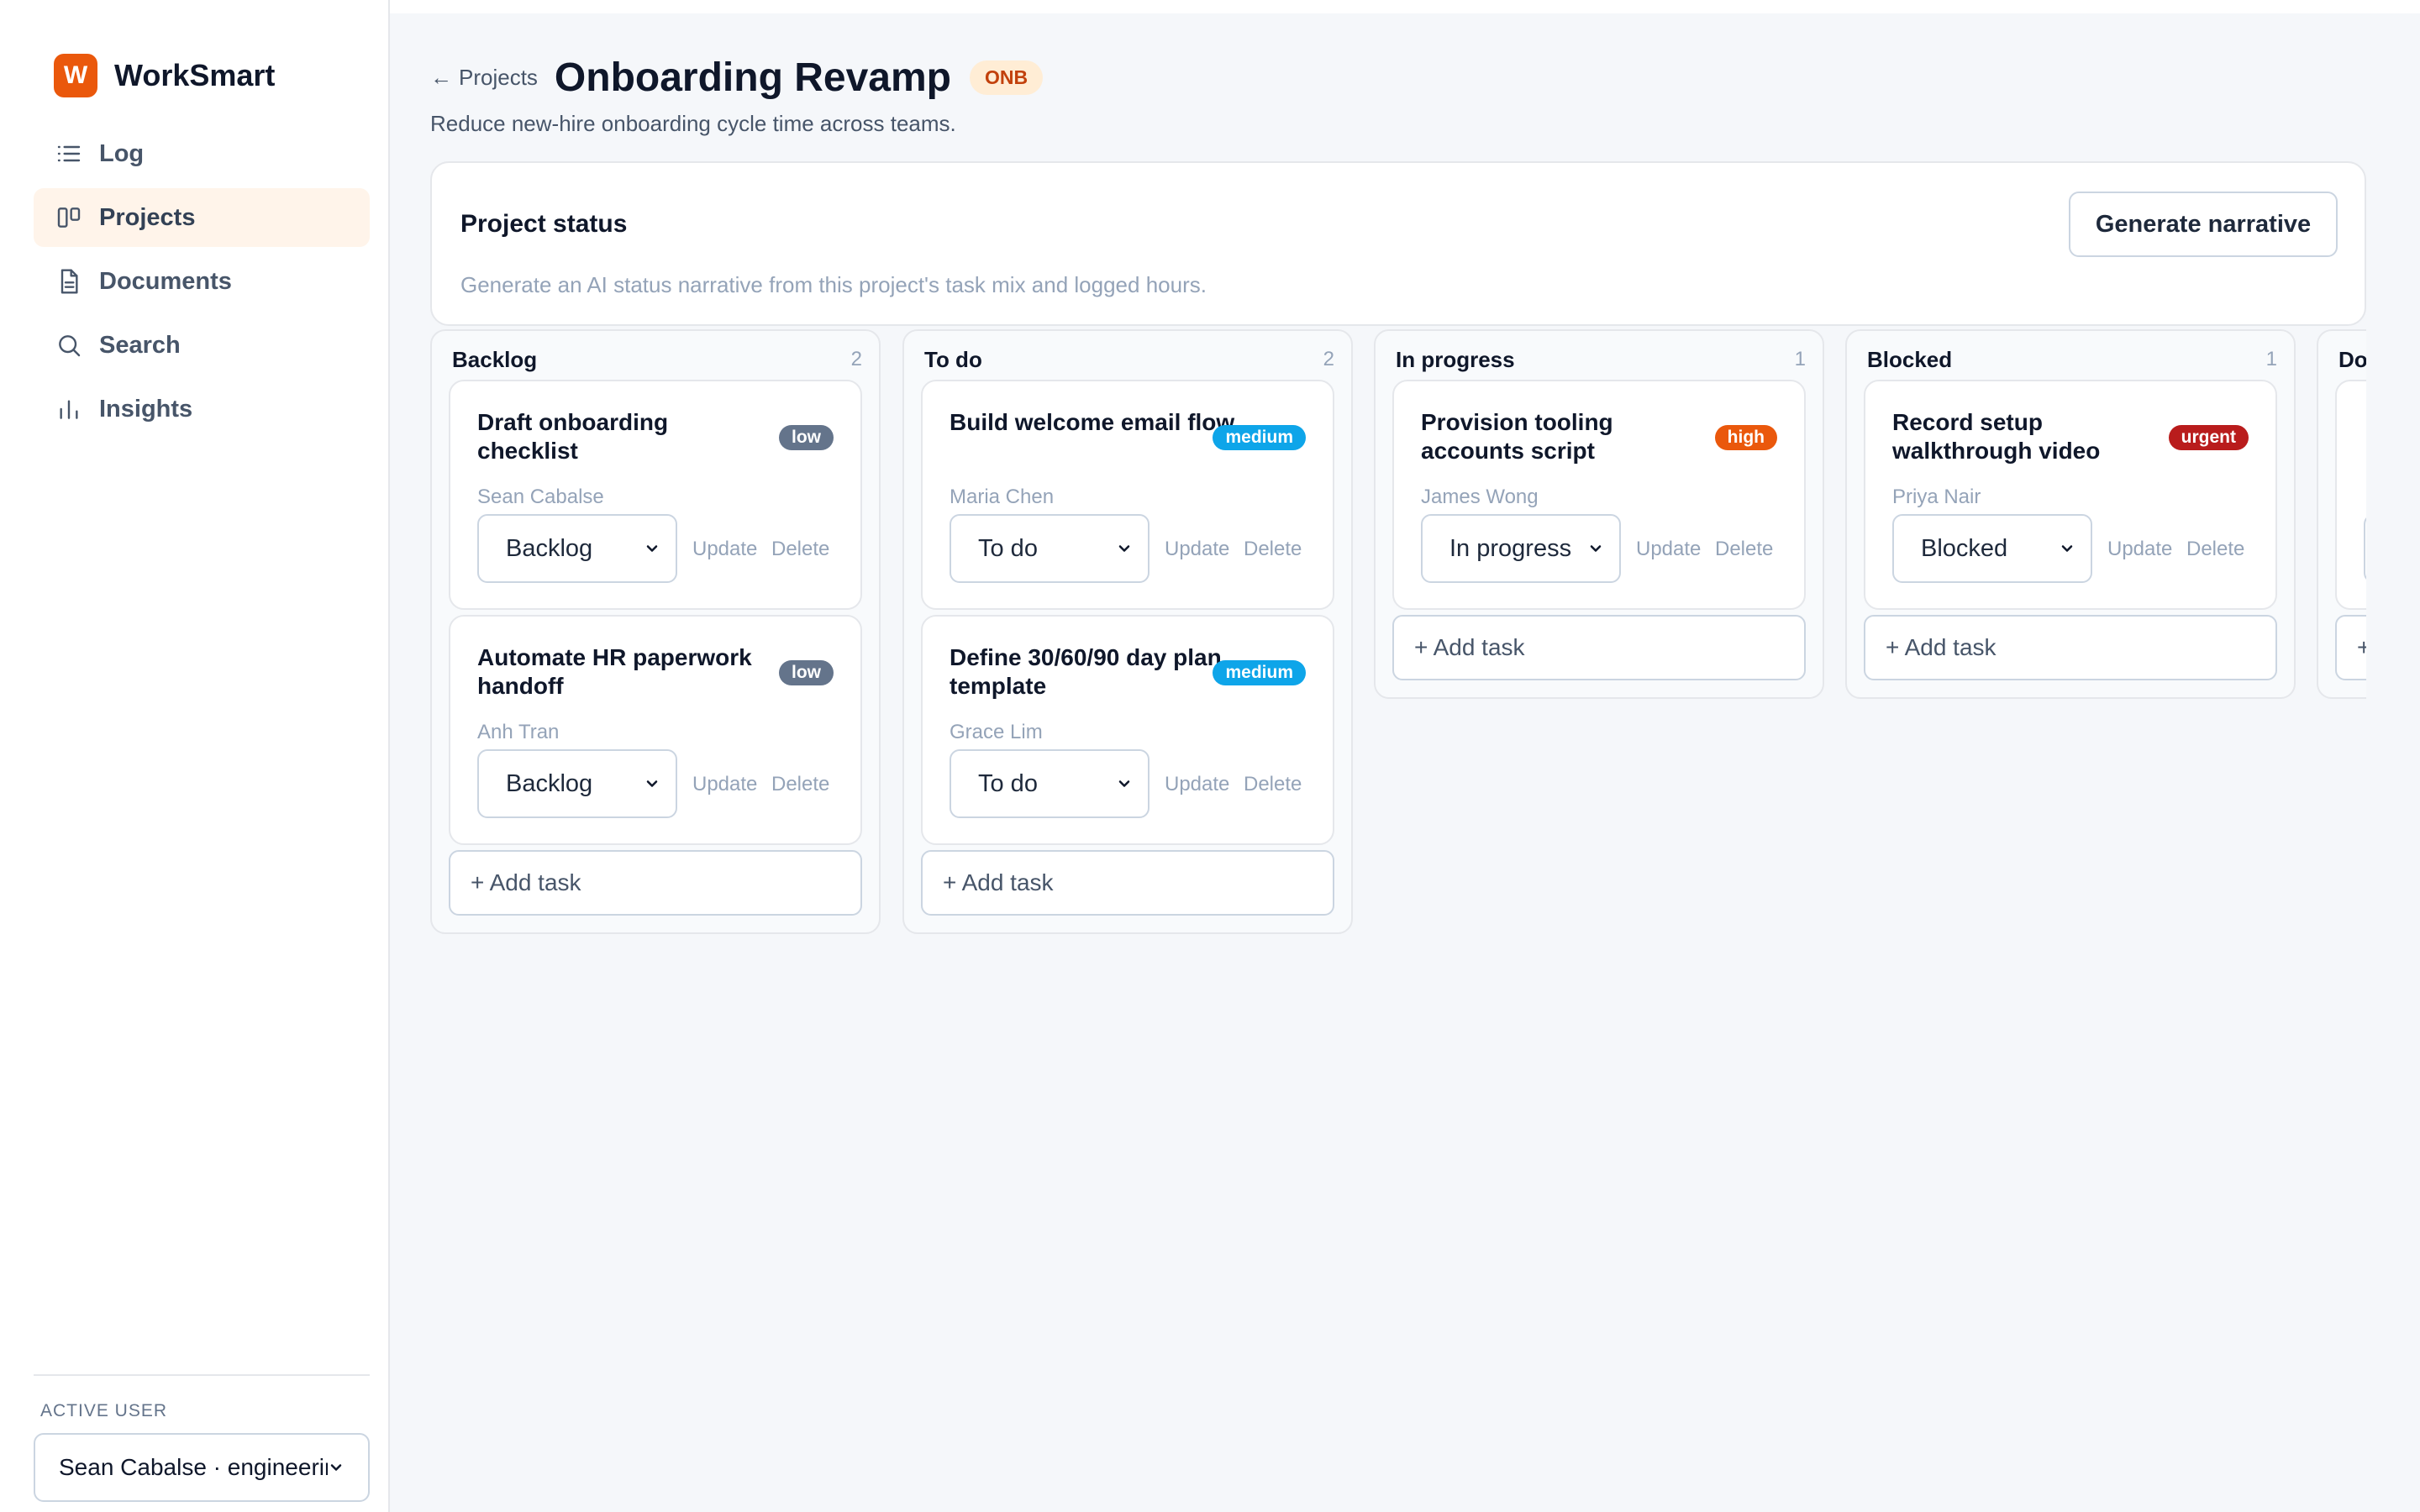  I want to click on brand-name: WorkSmart, so click(195, 75).